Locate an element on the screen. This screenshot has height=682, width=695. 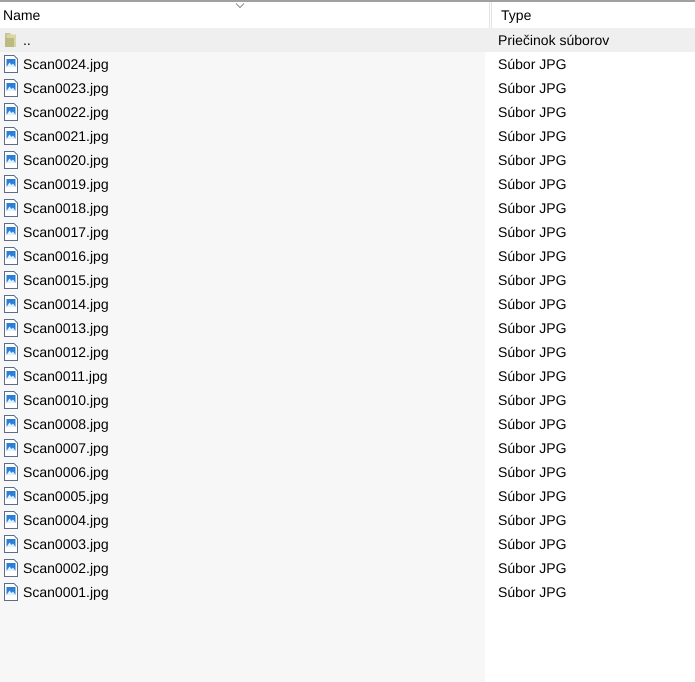
file-name: Scan0017.jpg is located at coordinates (66, 232).